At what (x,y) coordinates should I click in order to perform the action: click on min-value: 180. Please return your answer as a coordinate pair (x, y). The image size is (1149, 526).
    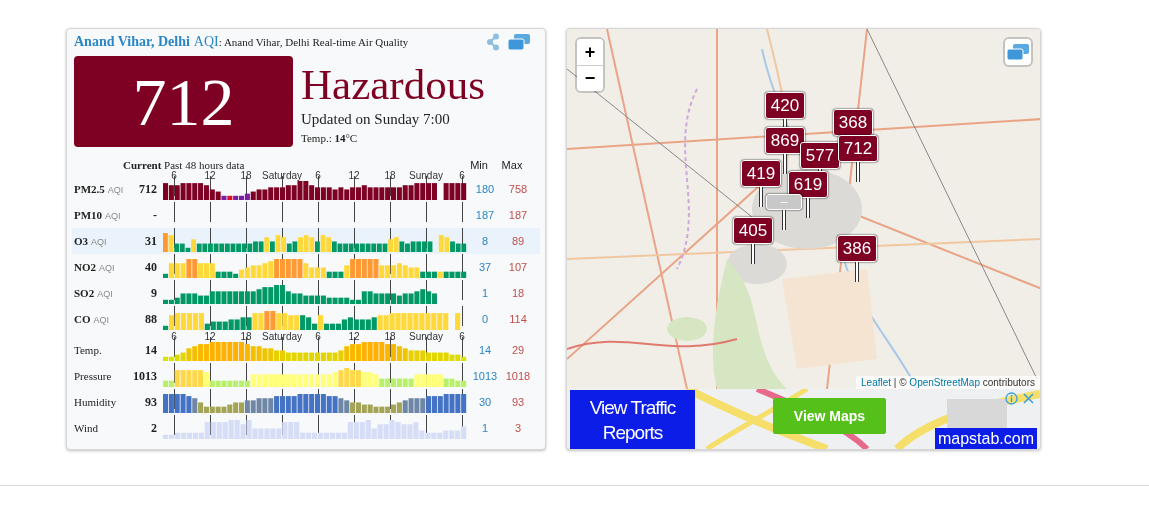
    Looking at the image, I should click on (485, 189).